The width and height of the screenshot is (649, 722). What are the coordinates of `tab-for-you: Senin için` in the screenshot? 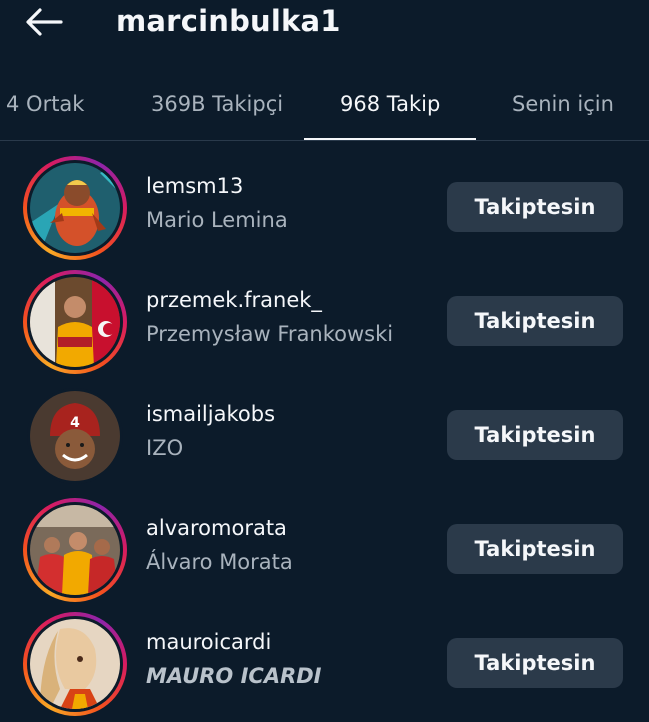 It's located at (563, 109).